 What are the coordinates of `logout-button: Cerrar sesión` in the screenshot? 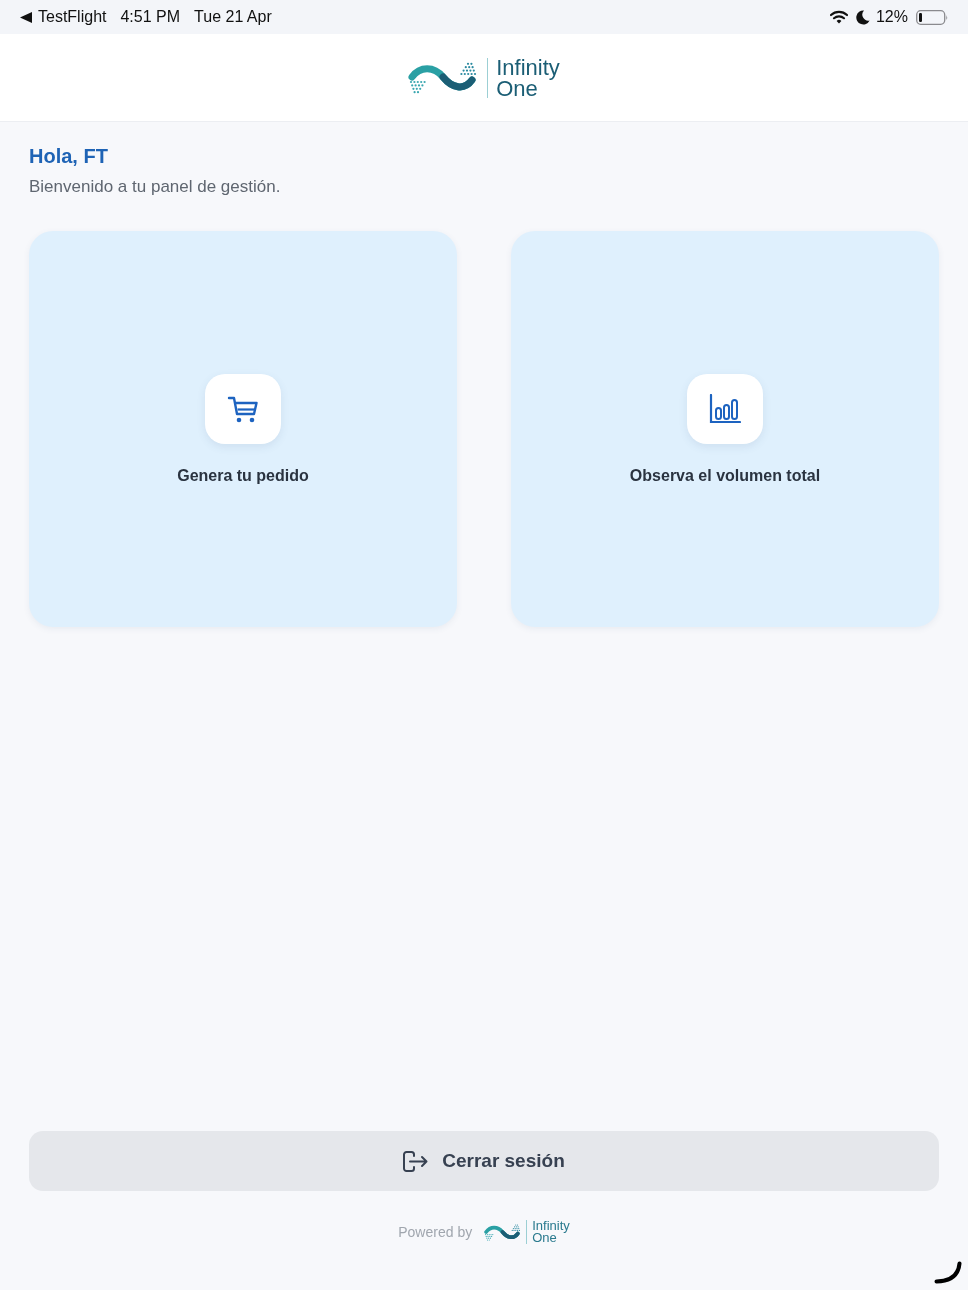 It's located at (484, 1161).